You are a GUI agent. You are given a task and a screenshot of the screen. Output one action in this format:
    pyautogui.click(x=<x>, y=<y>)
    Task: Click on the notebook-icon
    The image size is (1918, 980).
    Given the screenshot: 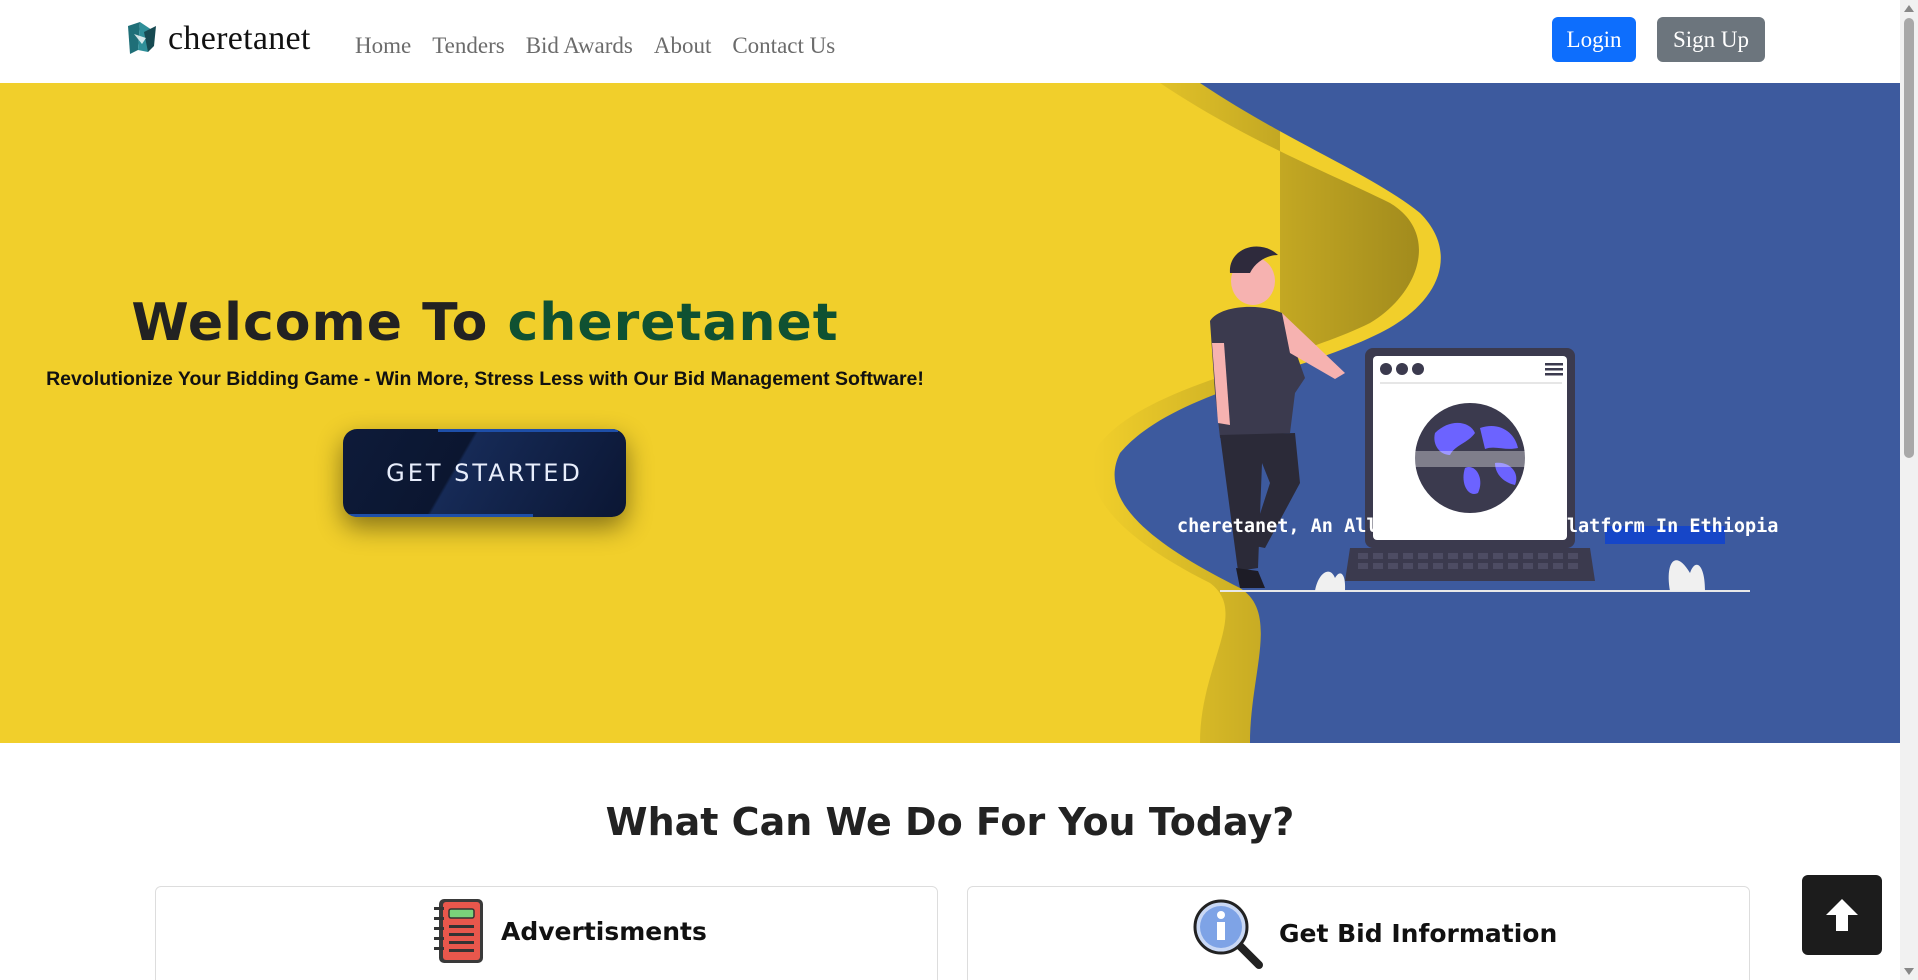 What is the action you would take?
    pyautogui.click(x=458, y=931)
    